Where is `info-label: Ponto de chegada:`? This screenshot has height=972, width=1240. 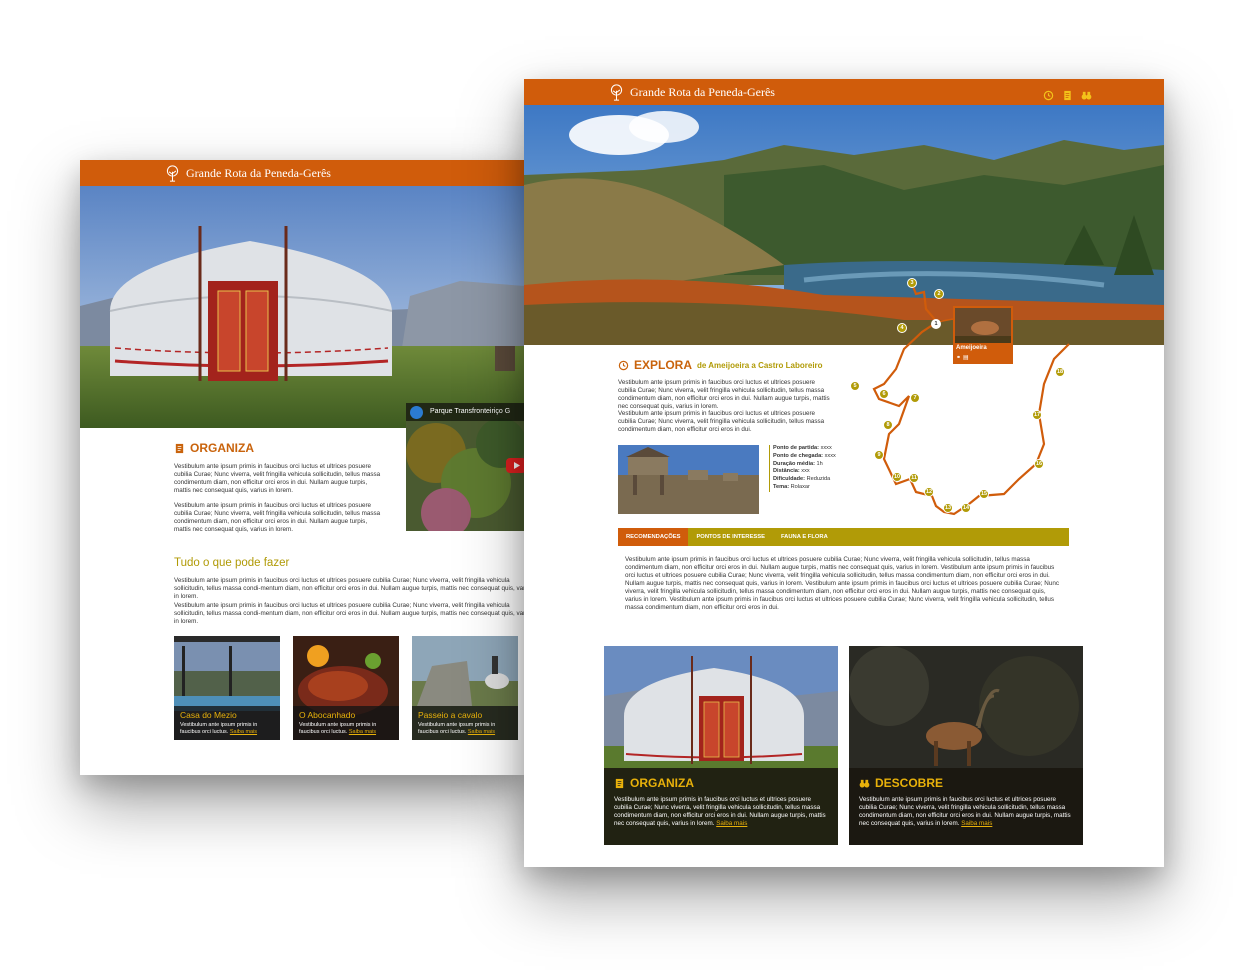
info-label: Ponto de chegada: is located at coordinates (798, 455).